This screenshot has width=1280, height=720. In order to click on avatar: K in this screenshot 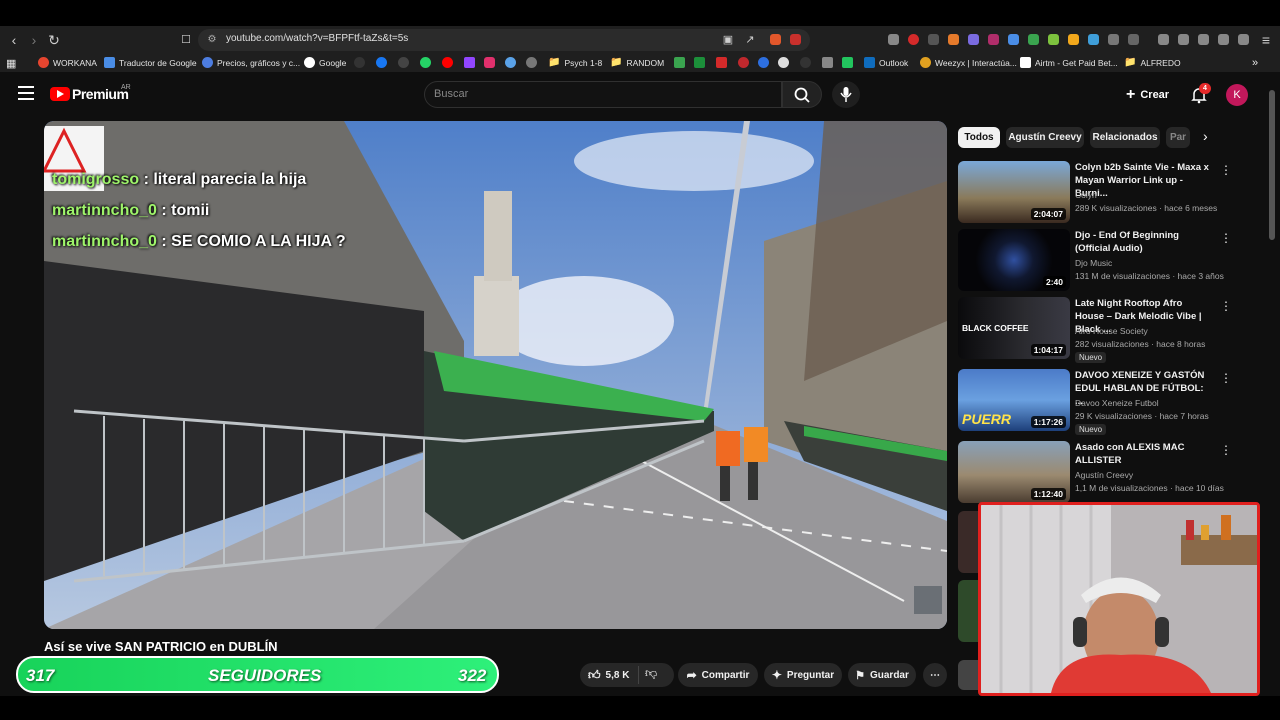, I will do `click(1237, 95)`.